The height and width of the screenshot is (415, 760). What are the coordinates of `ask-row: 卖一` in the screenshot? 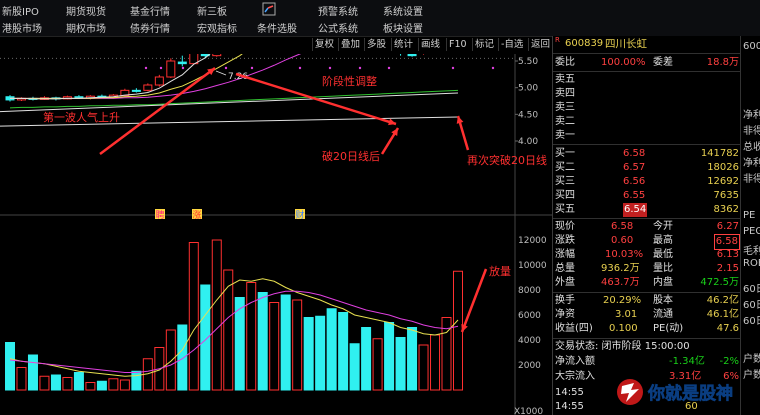 It's located at (565, 135).